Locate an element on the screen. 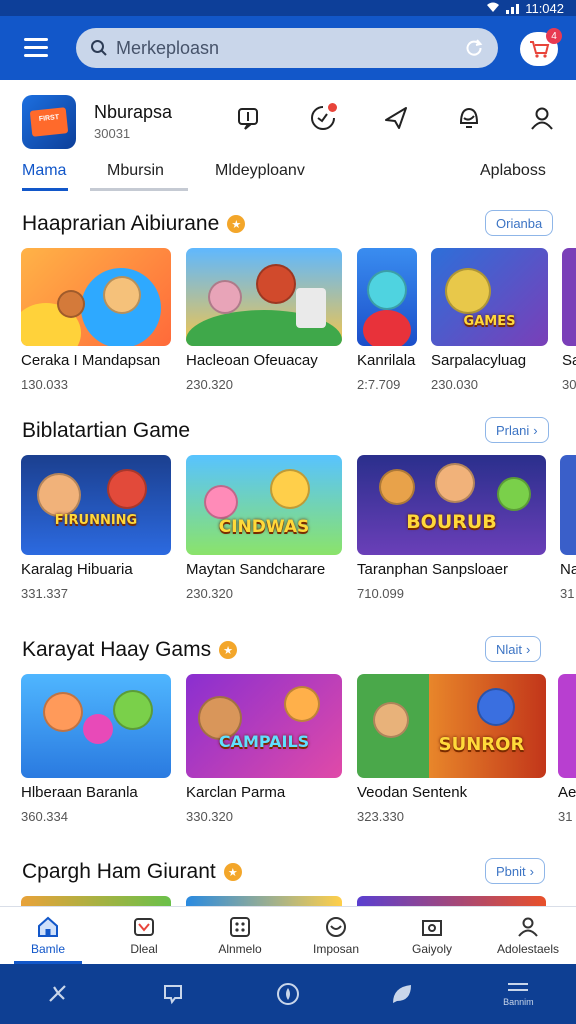 The height and width of the screenshot is (1024, 576). account-icon is located at coordinates (528, 927).